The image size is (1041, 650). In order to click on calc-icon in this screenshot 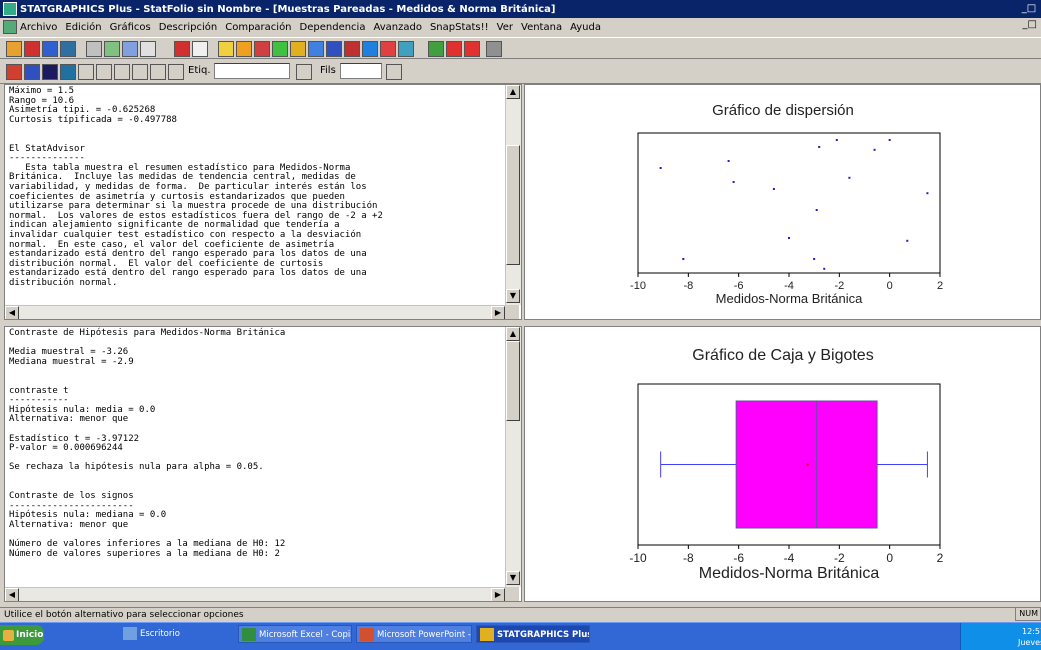, I will do `click(112, 49)`.